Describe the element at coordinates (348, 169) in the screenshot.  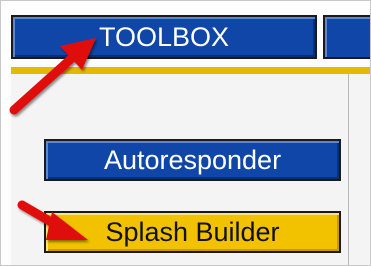
I see `panel-divider` at that location.